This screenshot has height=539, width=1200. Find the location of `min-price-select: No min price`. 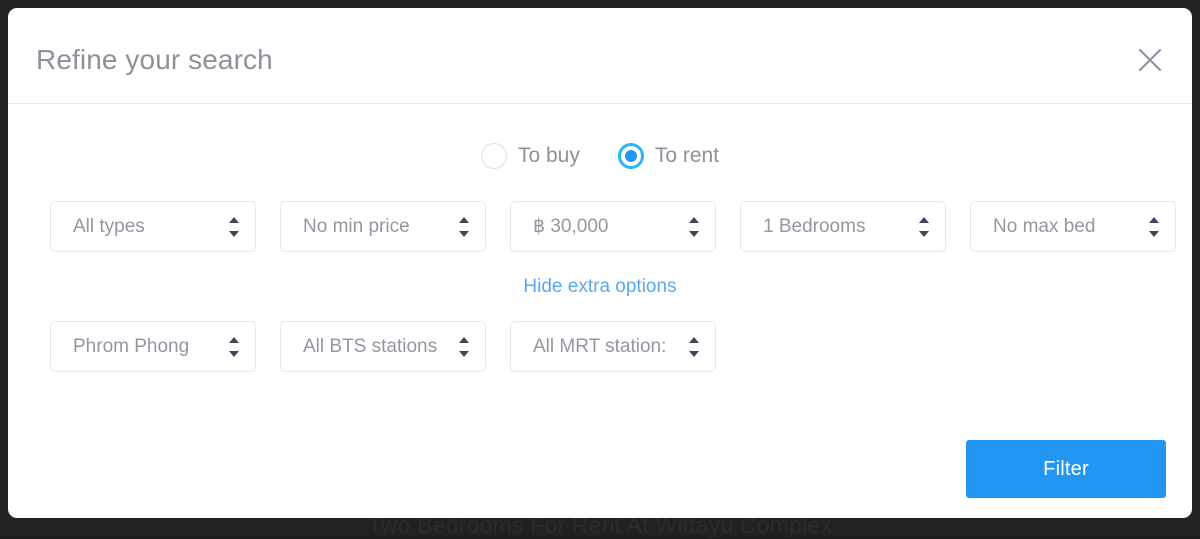

min-price-select: No min price is located at coordinates (383, 226).